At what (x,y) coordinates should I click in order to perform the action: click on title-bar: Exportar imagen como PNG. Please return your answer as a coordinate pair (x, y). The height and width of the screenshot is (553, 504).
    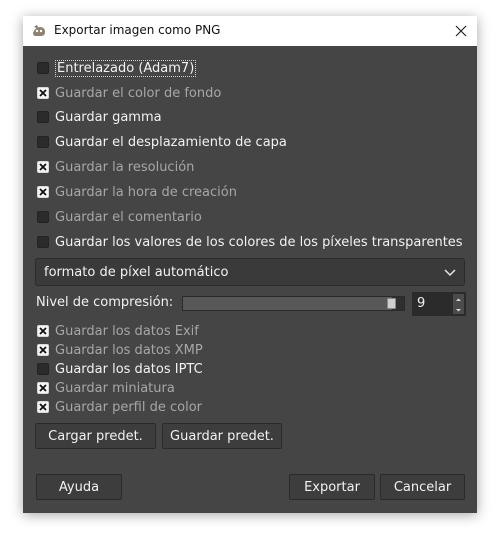
    Looking at the image, I should click on (250, 31).